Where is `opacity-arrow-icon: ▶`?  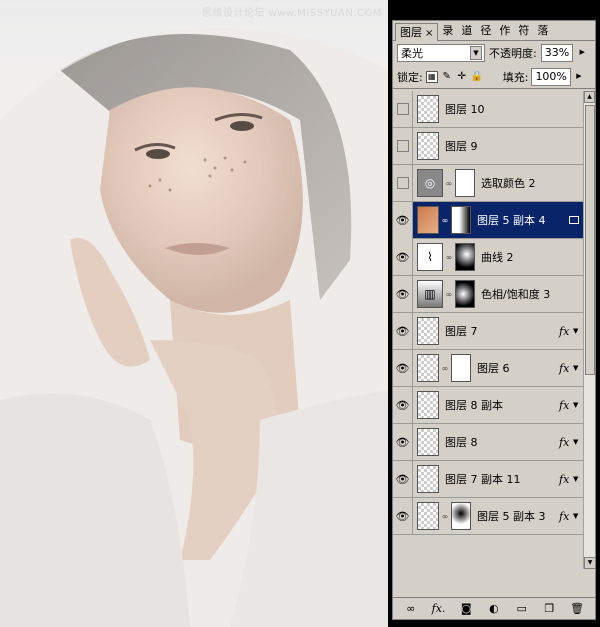 opacity-arrow-icon: ▶ is located at coordinates (582, 53).